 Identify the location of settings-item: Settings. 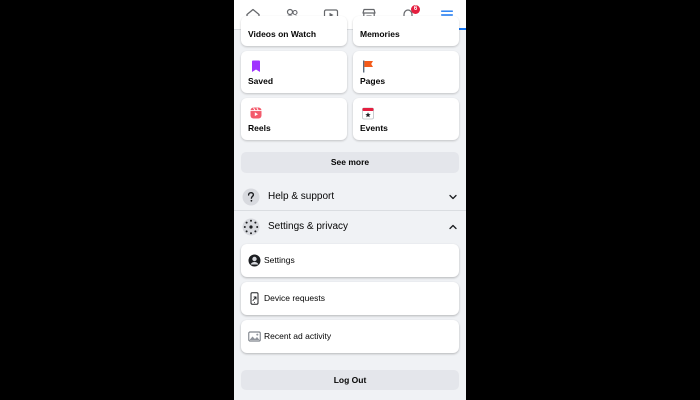
(350, 260).